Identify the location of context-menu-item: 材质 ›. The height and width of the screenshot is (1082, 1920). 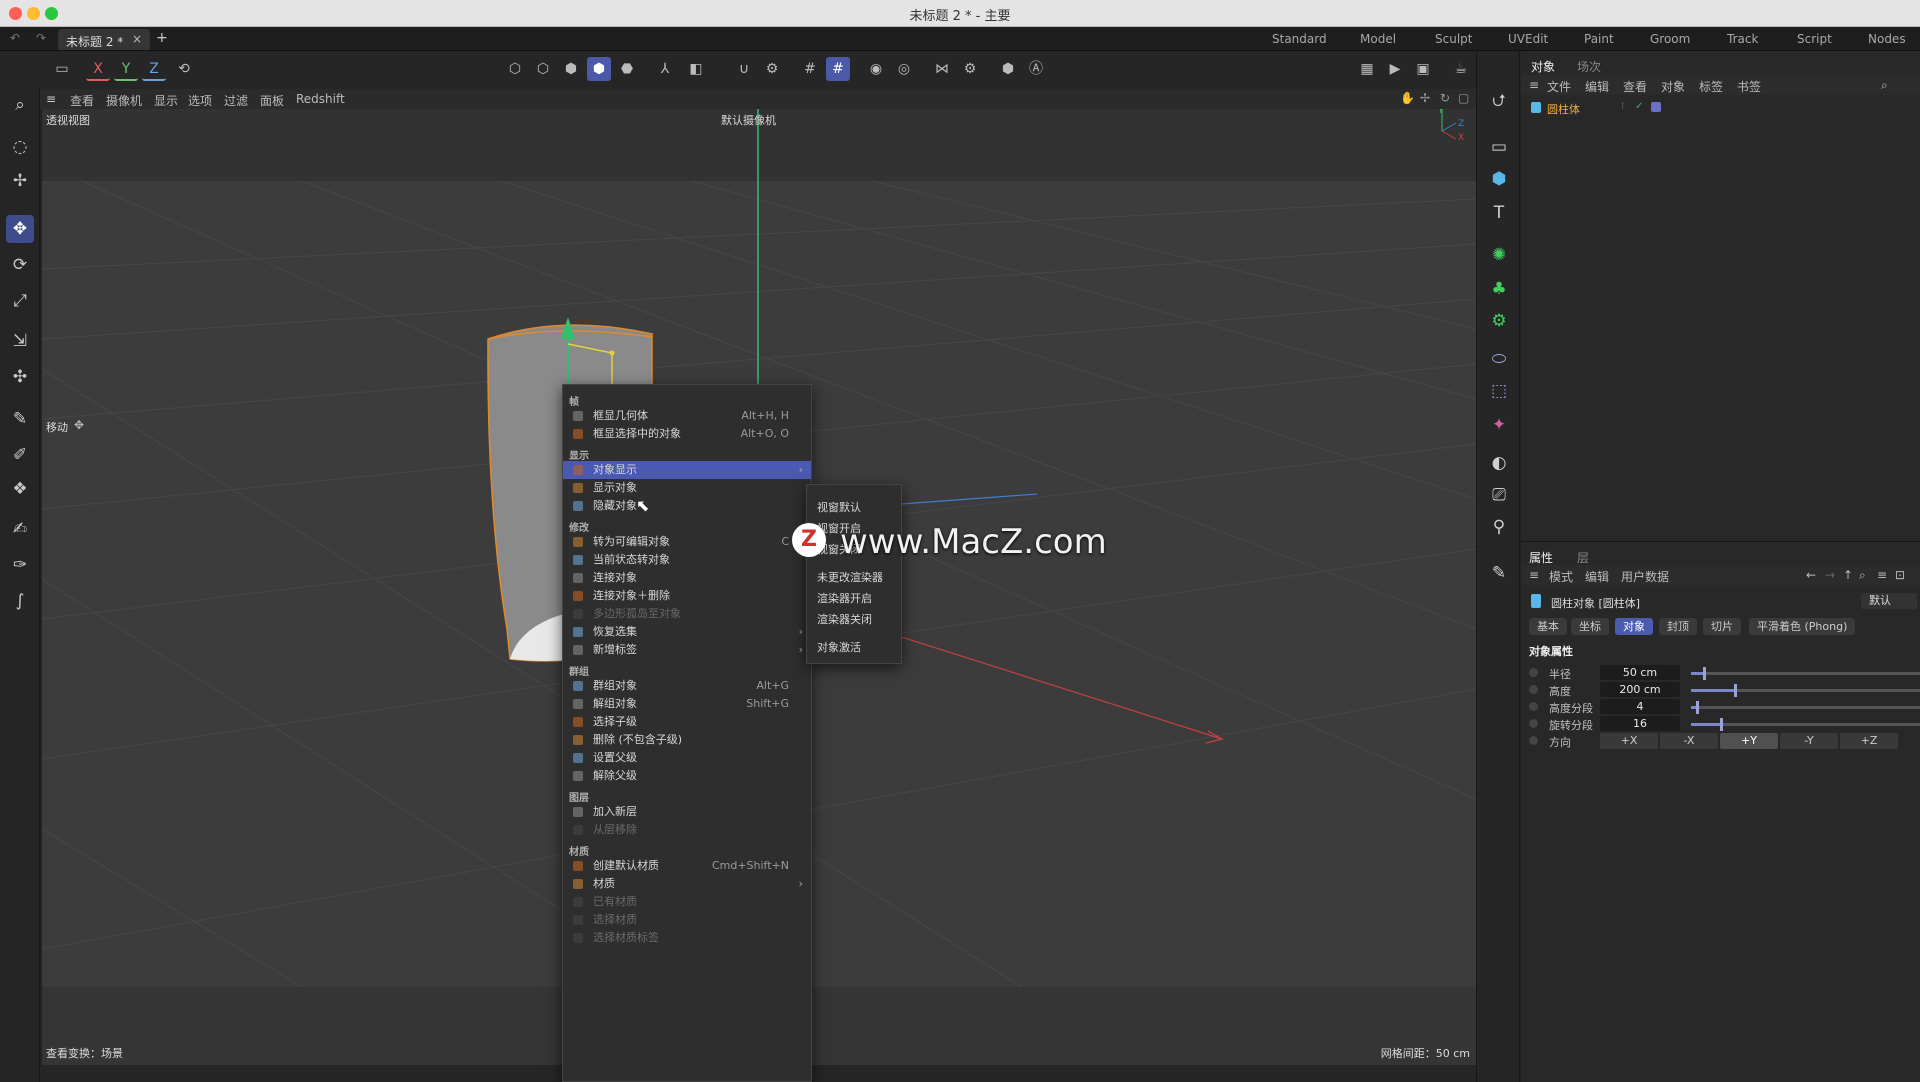
(687, 884).